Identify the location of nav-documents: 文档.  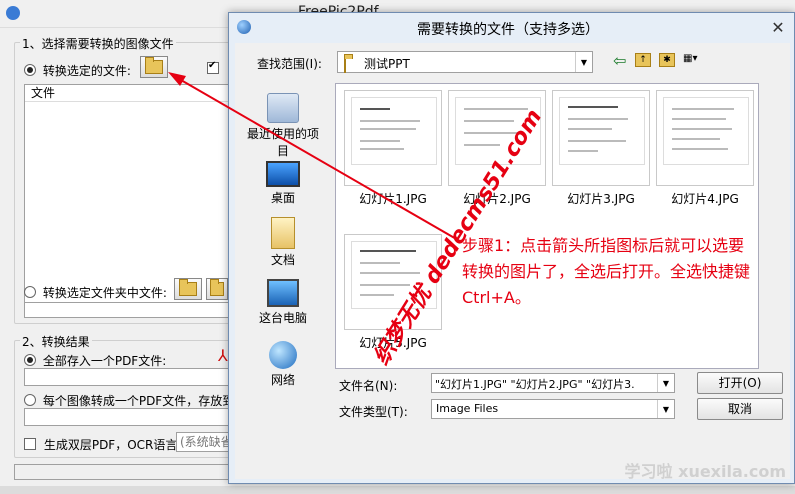
(283, 242).